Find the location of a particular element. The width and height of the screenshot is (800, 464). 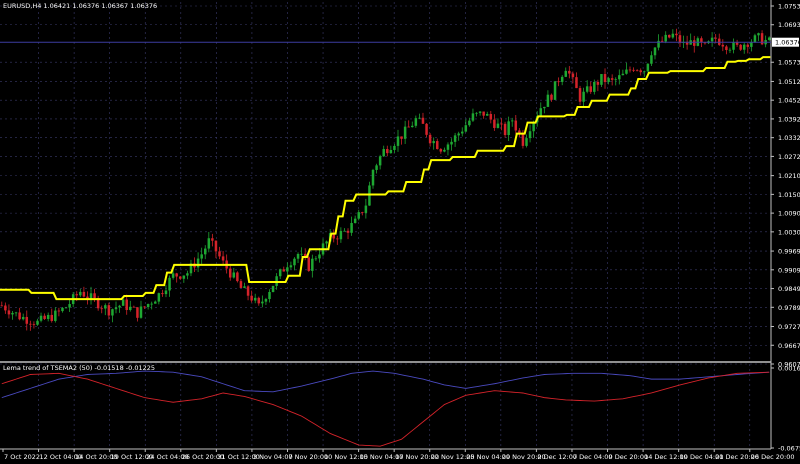

price-tick-label: 1.03320 is located at coordinates (789, 138).